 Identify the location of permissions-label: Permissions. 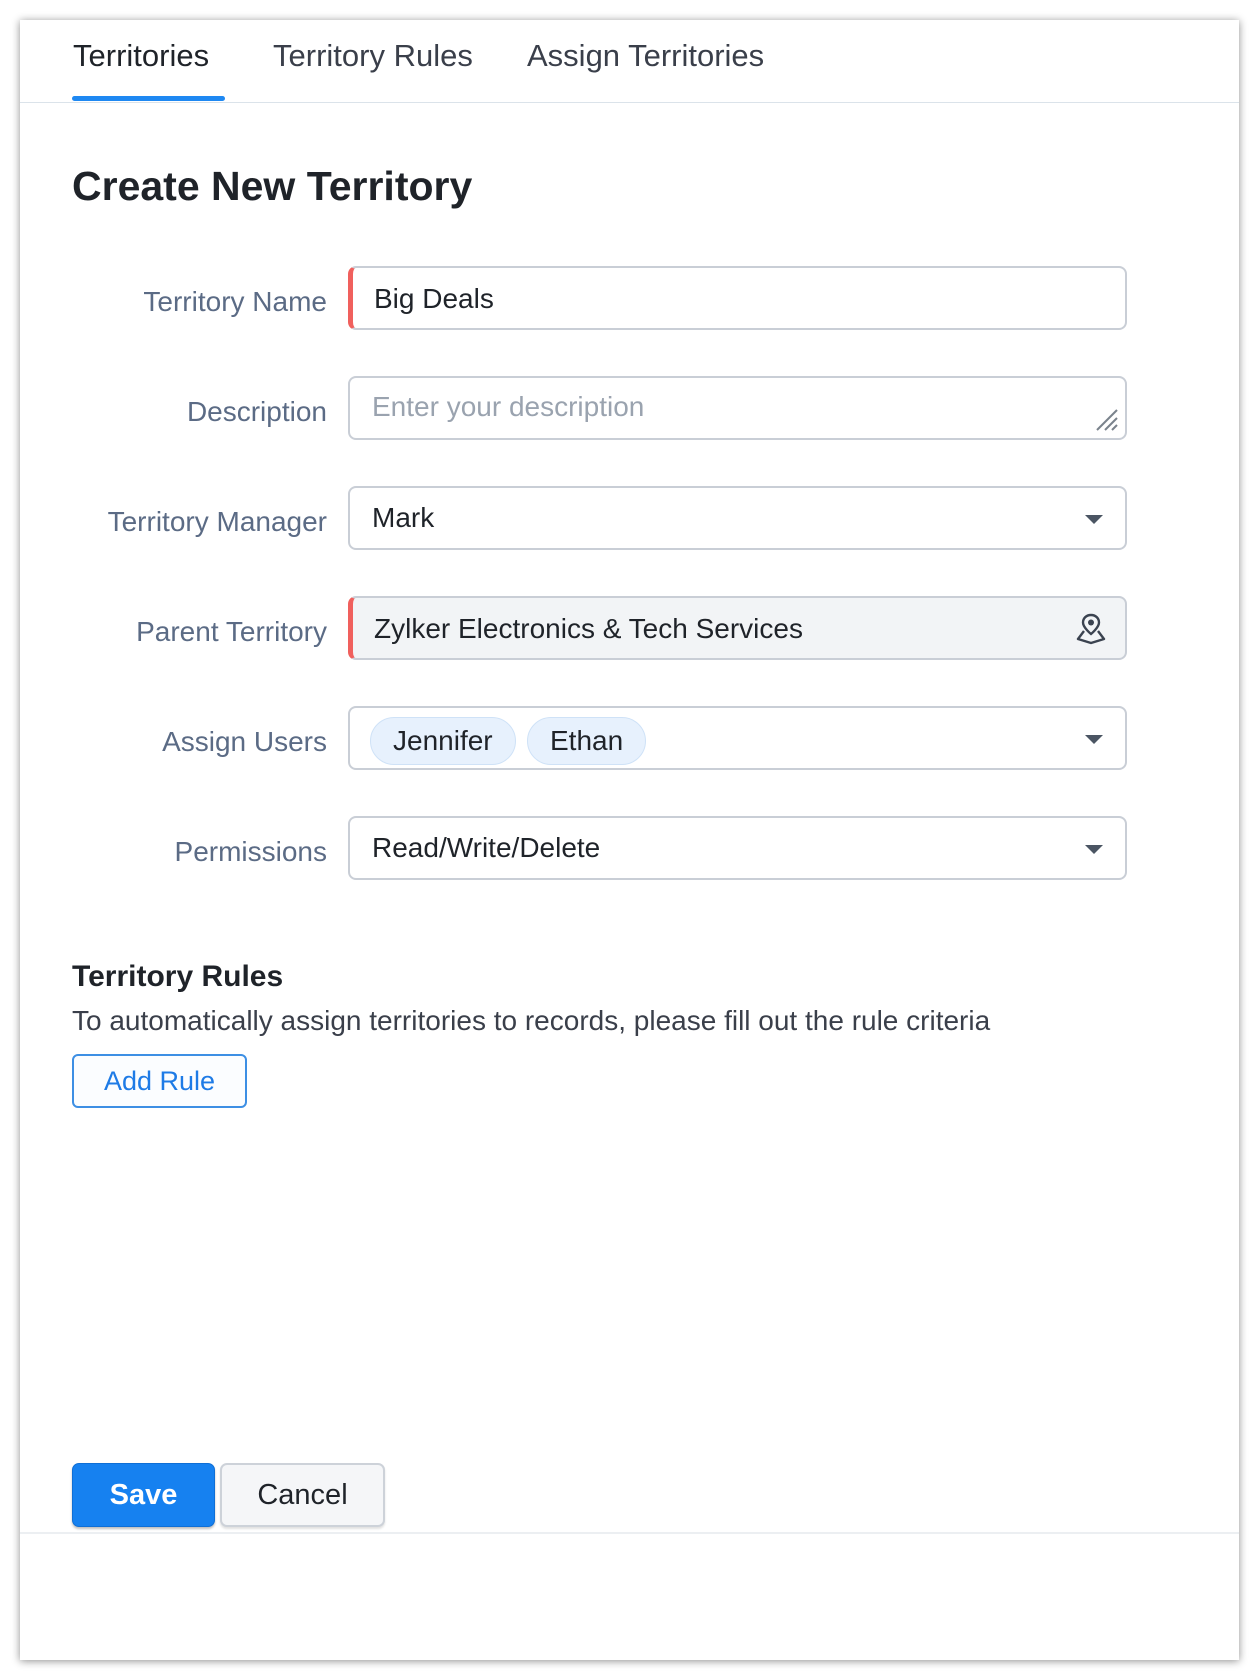
(250, 851).